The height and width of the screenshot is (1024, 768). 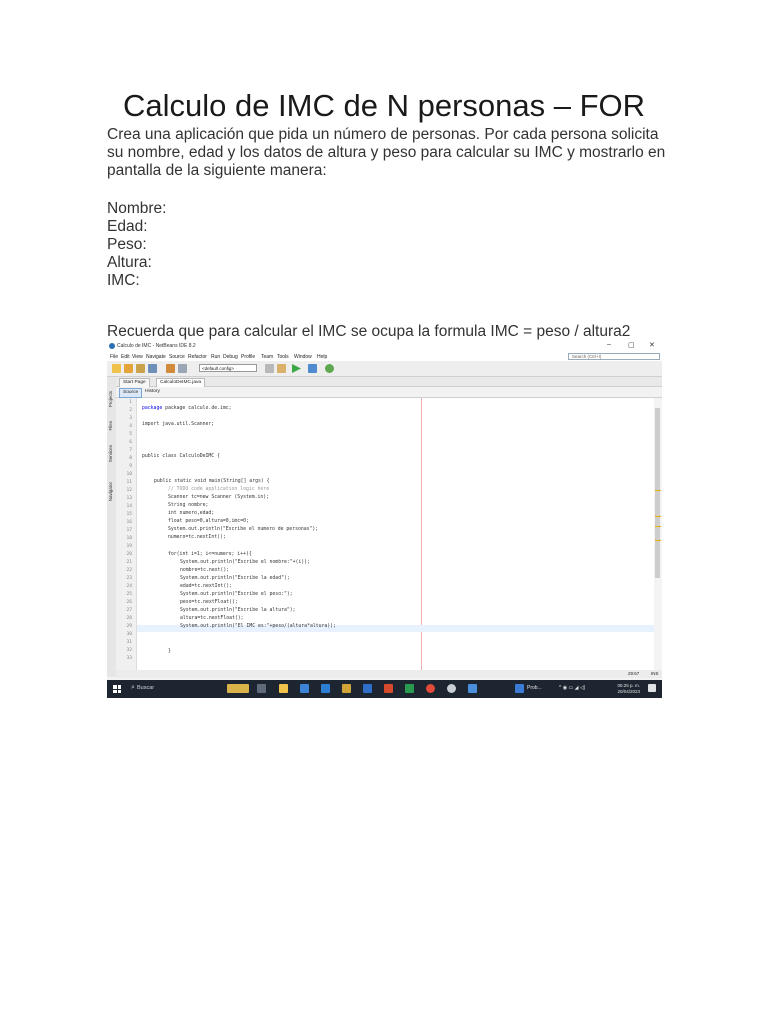 I want to click on line-number: 12, so click(x=129, y=490).